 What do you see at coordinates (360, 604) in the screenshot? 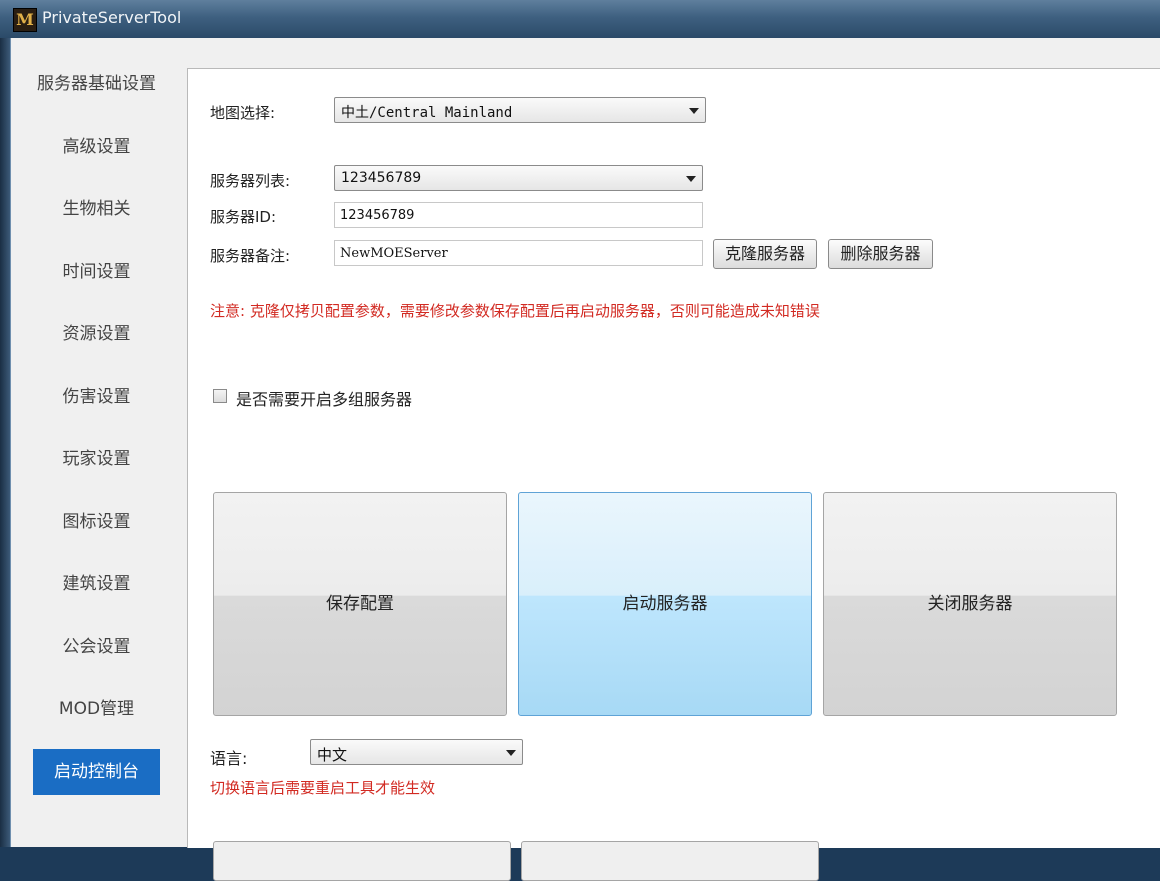
I see `save-config-button: 保存配置` at bounding box center [360, 604].